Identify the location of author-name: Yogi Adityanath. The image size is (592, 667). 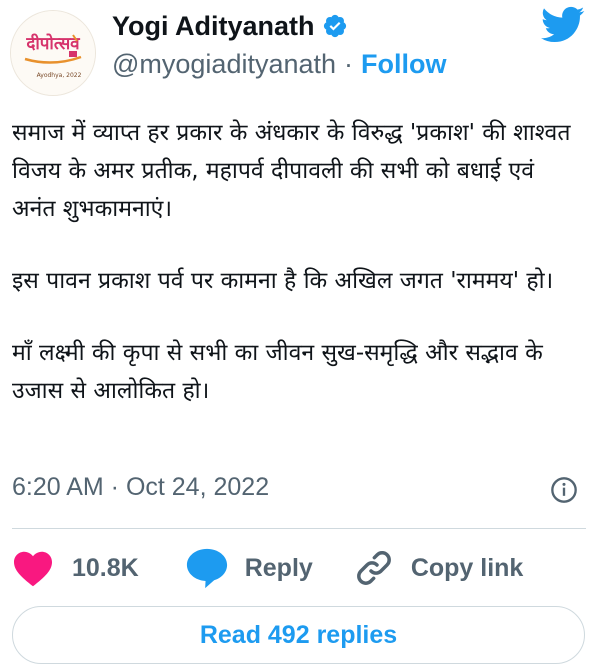
(213, 26).